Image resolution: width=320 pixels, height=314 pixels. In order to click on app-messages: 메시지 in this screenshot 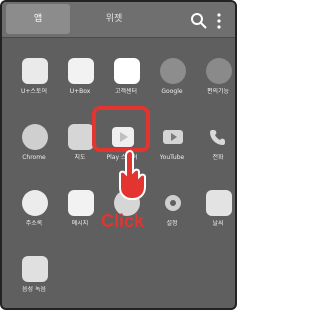, I will do `click(80, 202)`.